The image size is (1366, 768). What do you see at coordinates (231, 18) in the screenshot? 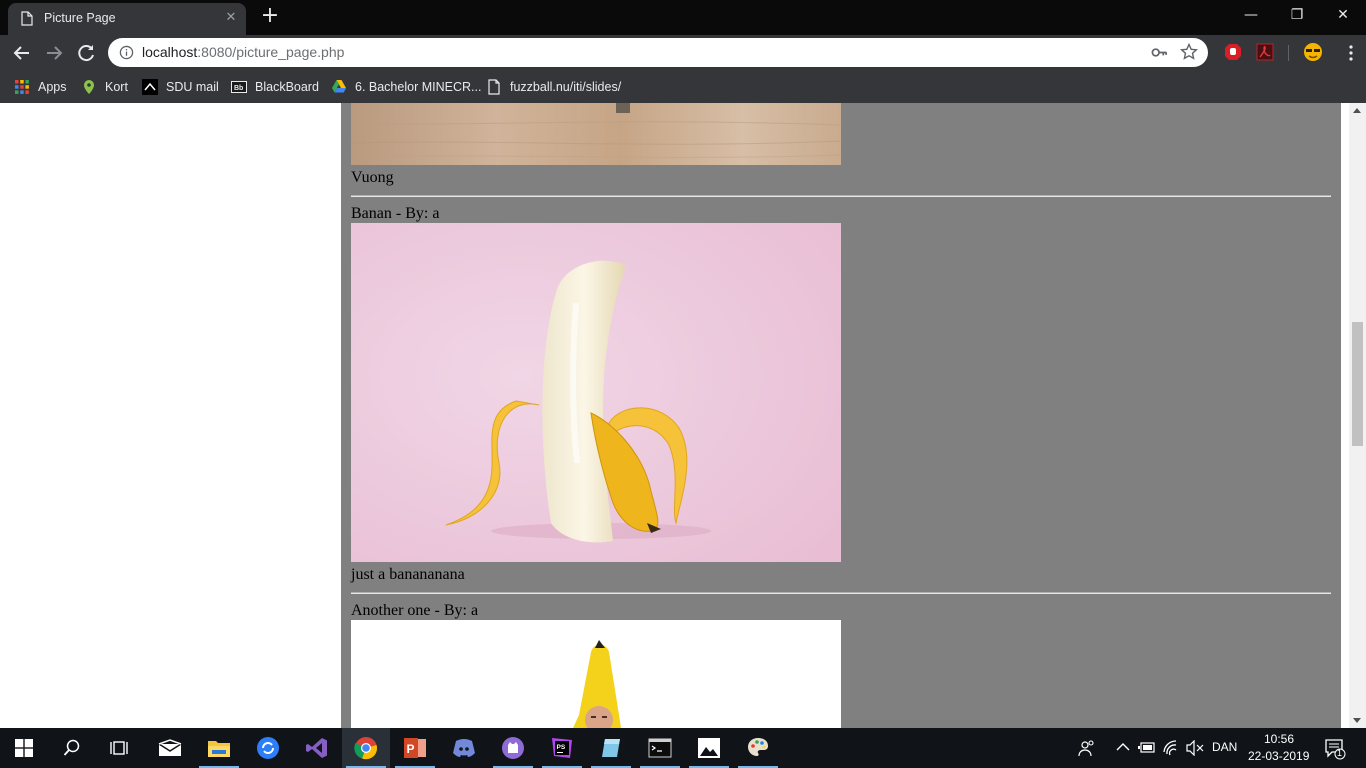
I see `close-tab-icon: ✕` at bounding box center [231, 18].